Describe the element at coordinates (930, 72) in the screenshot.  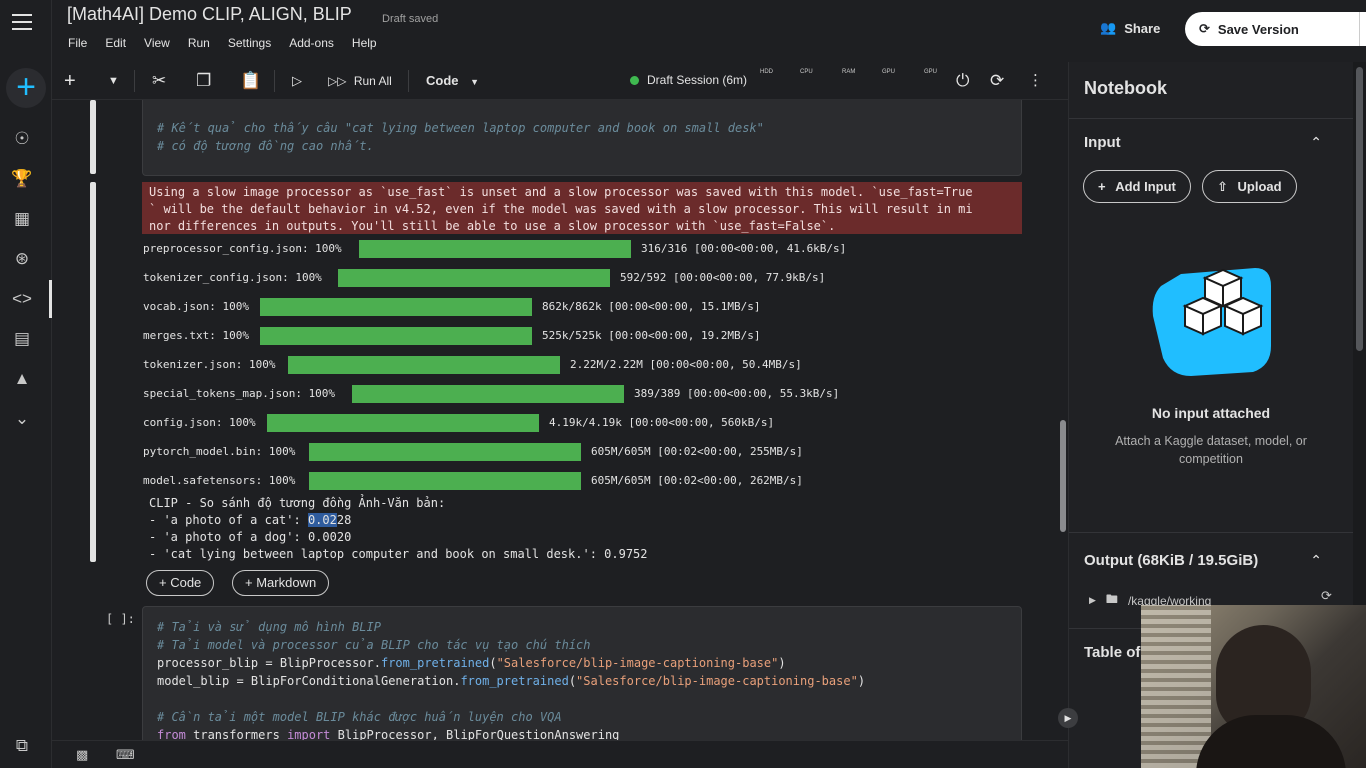
I see `meter-gpu2: GPU` at that location.